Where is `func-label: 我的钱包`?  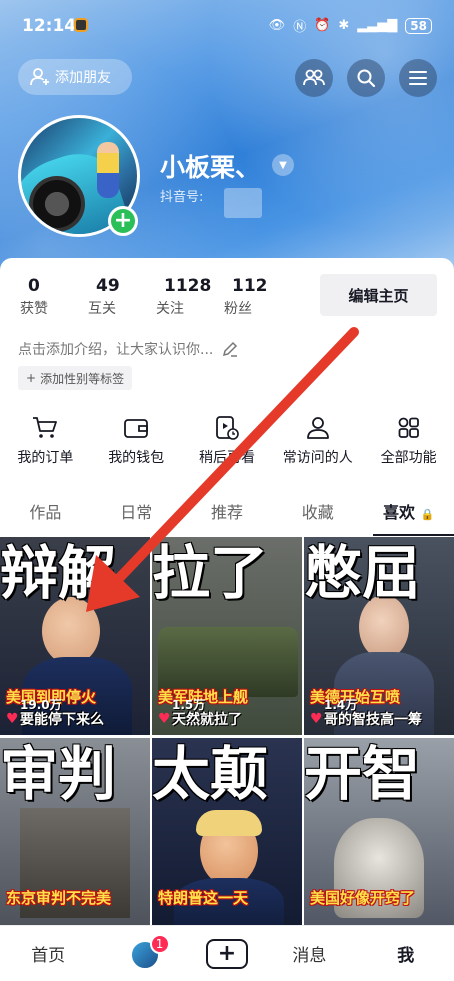
func-label: 我的钱包 is located at coordinates (136, 458).